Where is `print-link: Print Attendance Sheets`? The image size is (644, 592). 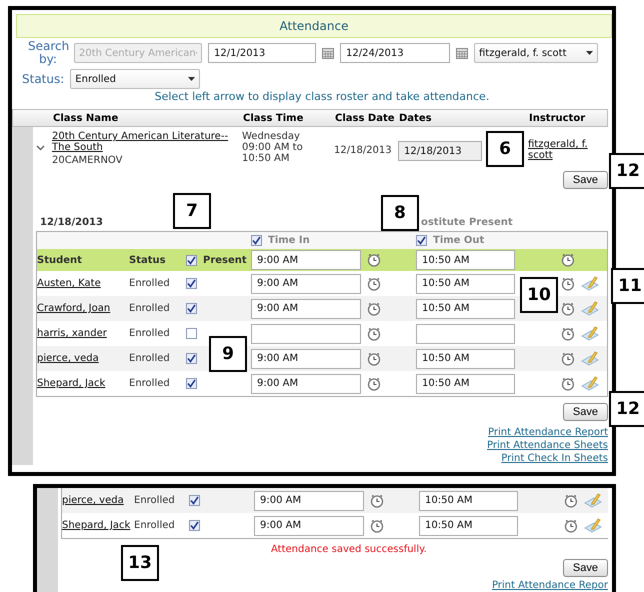 print-link: Print Attendance Sheets is located at coordinates (547, 446).